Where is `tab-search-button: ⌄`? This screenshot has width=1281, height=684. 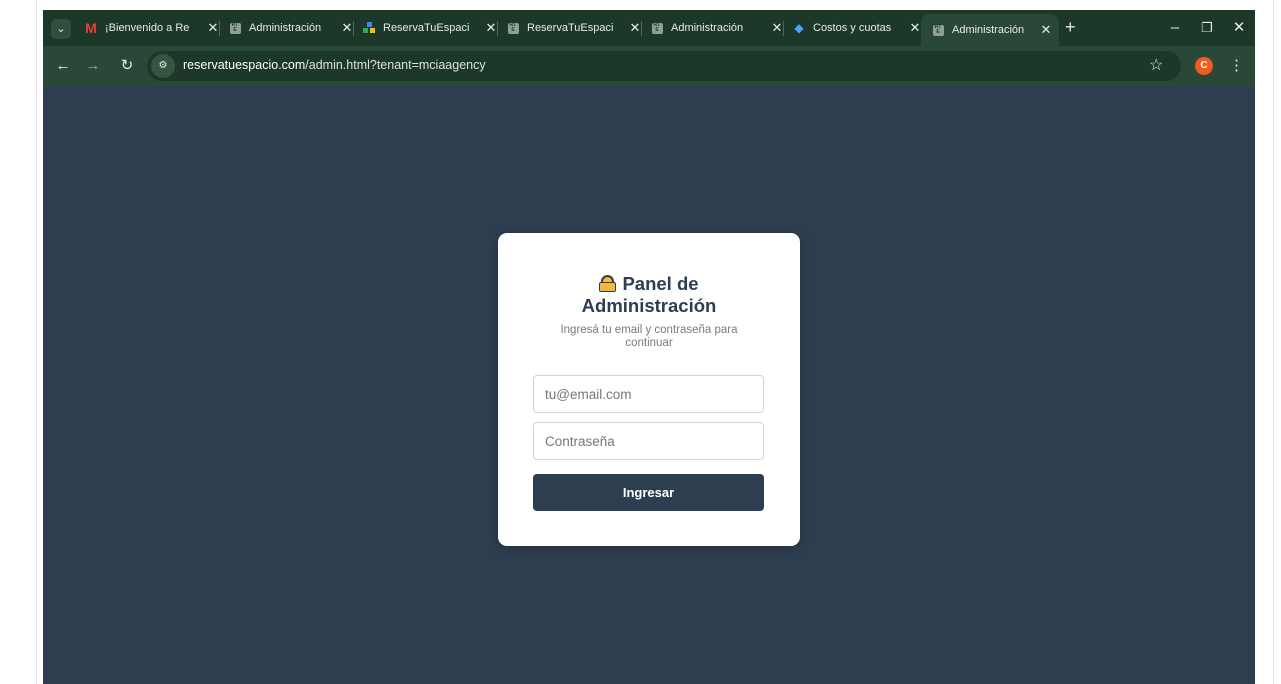 tab-search-button: ⌄ is located at coordinates (61, 29).